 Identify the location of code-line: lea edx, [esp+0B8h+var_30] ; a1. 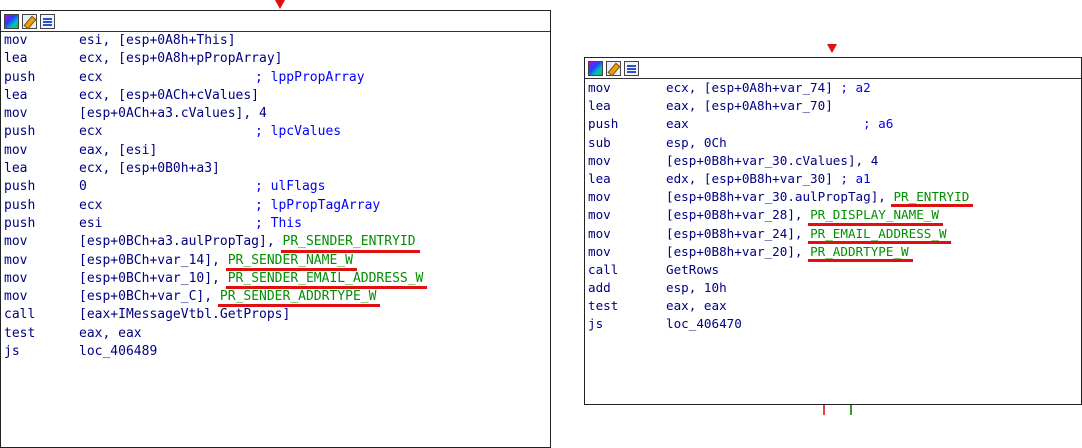
(833, 179).